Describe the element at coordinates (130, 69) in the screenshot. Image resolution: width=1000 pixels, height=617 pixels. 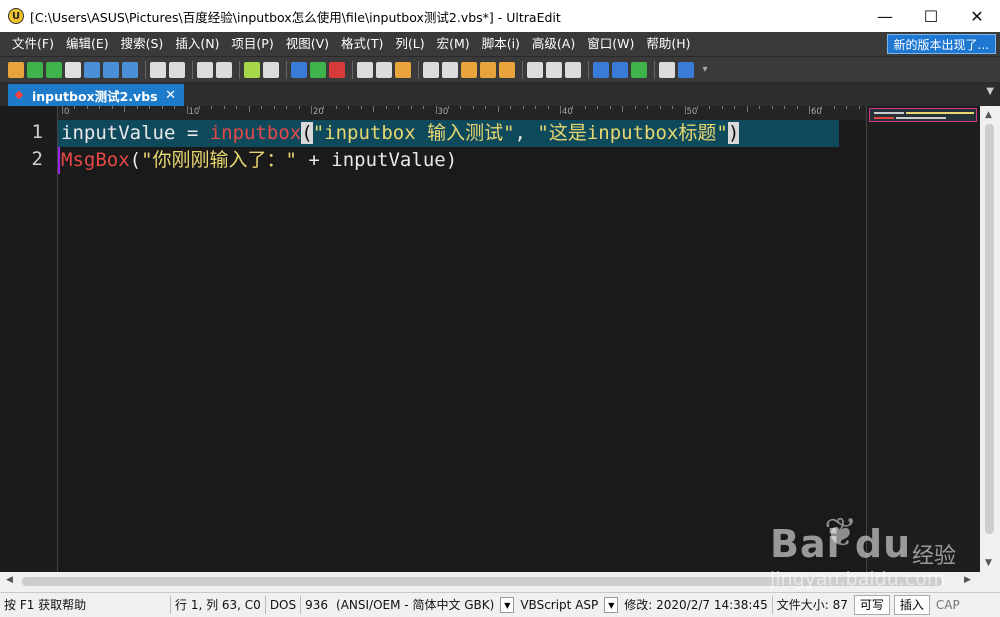
I see `save-icon` at that location.